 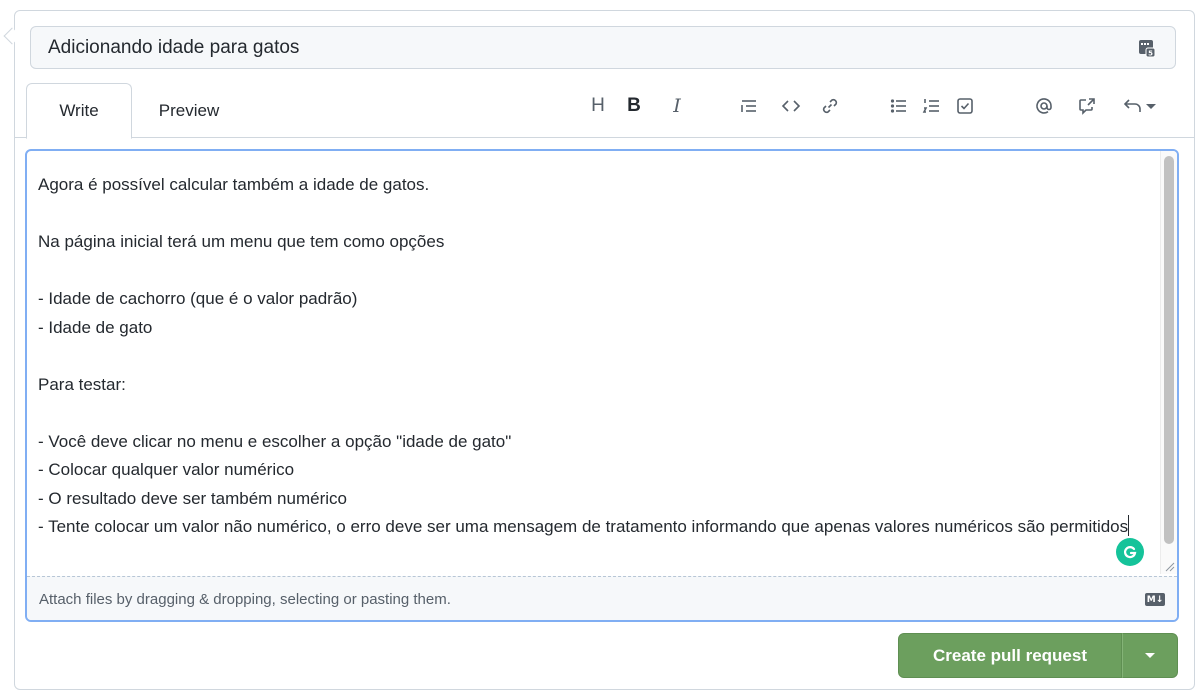 I want to click on scrollbar-thumb, so click(x=1169, y=350).